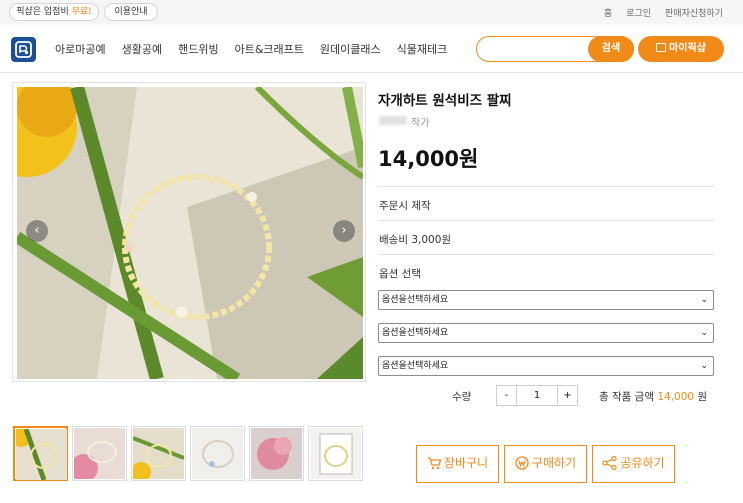 This screenshot has height=503, width=743. I want to click on search-input, so click(537, 49).